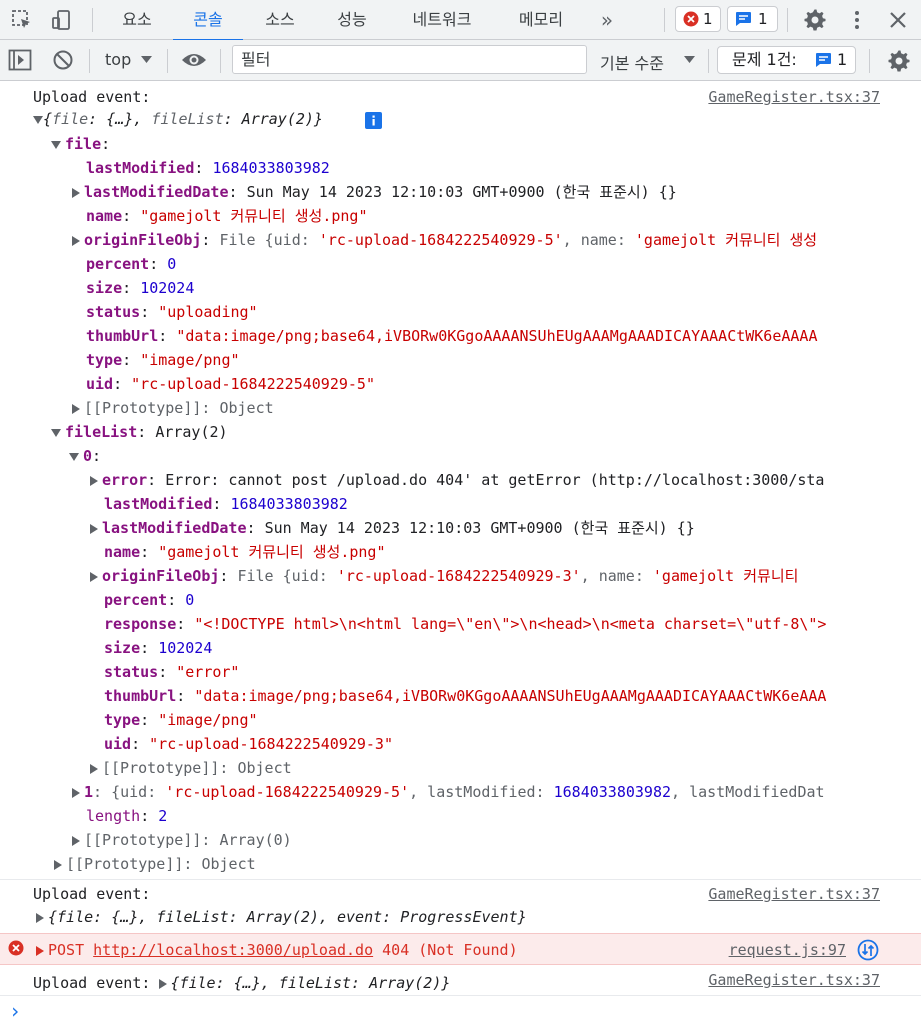  What do you see at coordinates (122, 336) in the screenshot?
I see `property-key: thumbUrl` at bounding box center [122, 336].